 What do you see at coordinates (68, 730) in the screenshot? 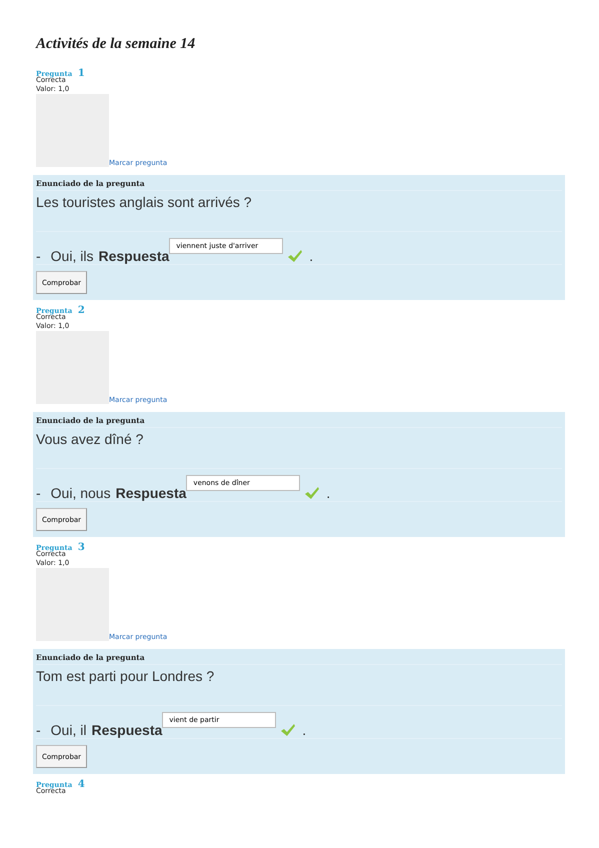
I see `answer-prefix: Oui, il` at bounding box center [68, 730].